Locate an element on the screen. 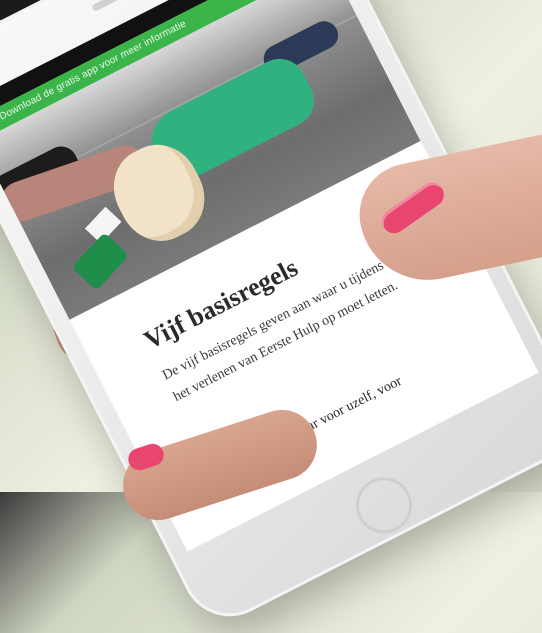  aed-device is located at coordinates (100, 261).